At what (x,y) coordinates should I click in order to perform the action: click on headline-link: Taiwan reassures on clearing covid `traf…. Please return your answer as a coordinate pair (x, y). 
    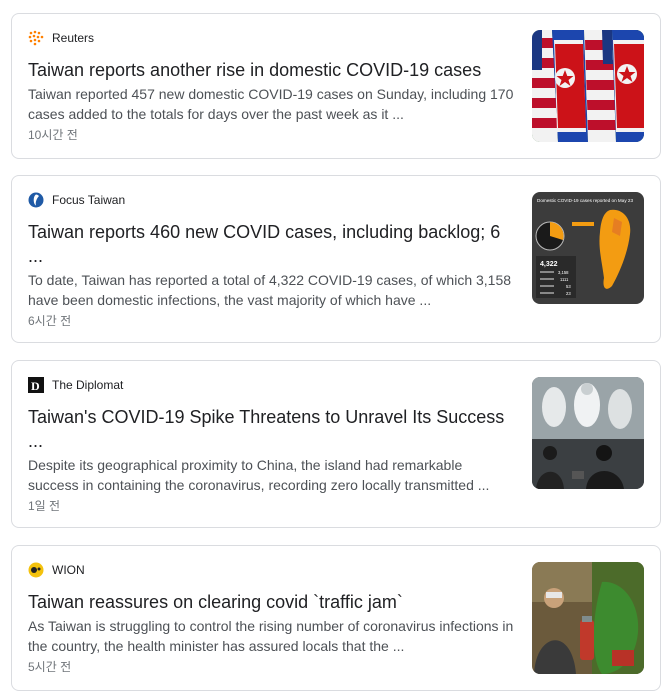
    Looking at the image, I should click on (272, 602).